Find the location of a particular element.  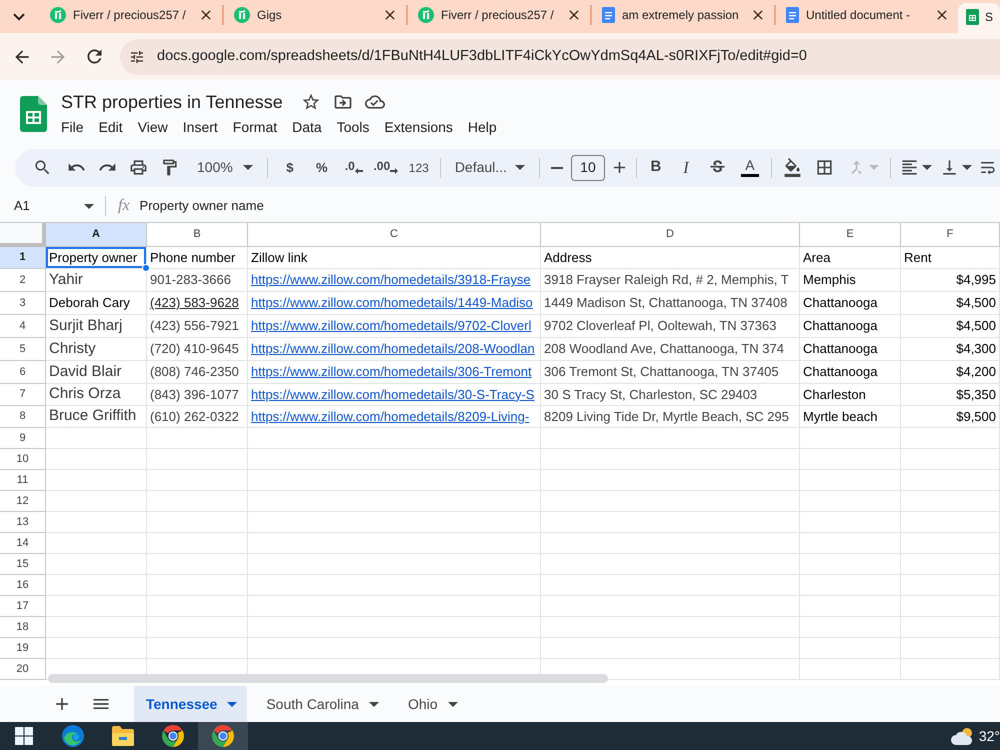

link: https://www.zillow.com/homedetails/9702-Cloverl is located at coordinates (391, 326).